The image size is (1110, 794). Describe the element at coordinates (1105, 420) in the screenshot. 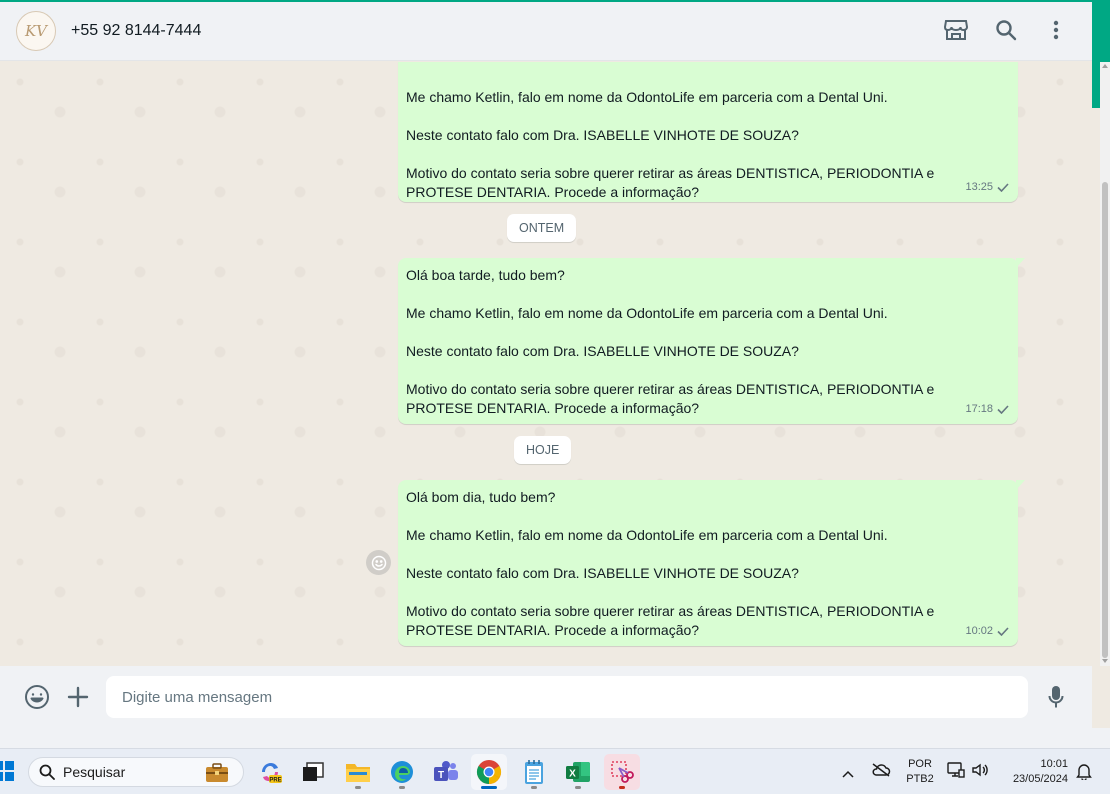

I see `scrollbar-thumb` at that location.